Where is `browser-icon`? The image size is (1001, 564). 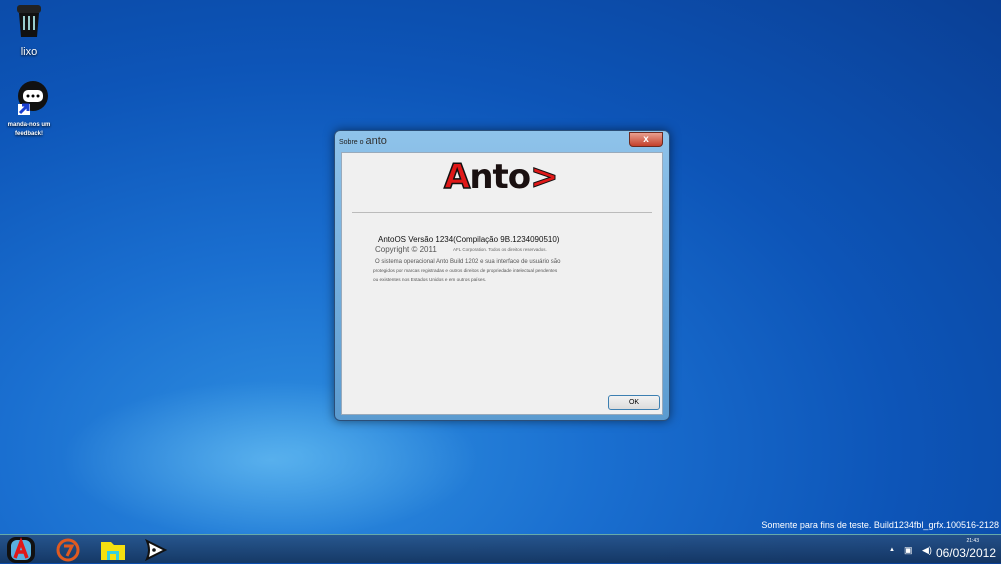 browser-icon is located at coordinates (68, 550).